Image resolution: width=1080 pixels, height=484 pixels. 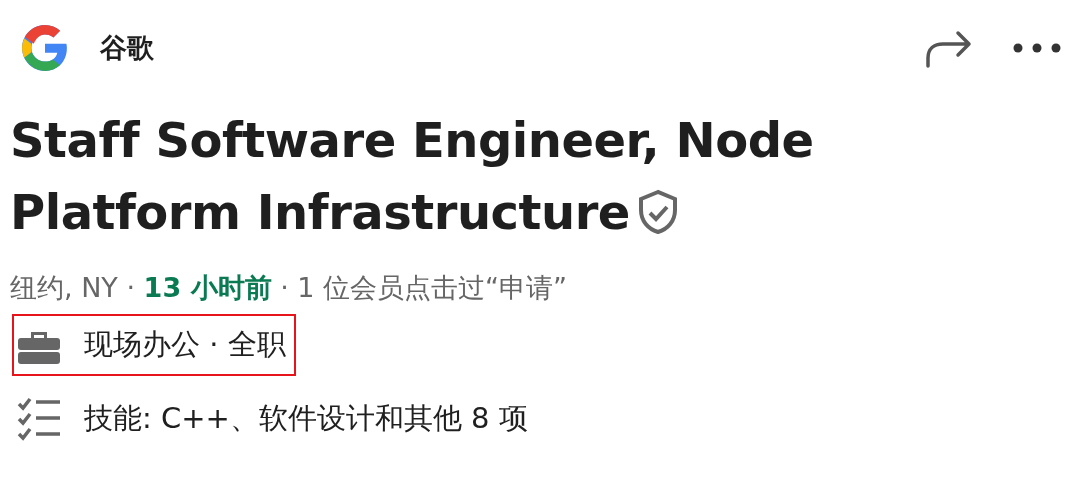 What do you see at coordinates (185, 344) in the screenshot?
I see `detail-text: 现场办公 · 全职` at bounding box center [185, 344].